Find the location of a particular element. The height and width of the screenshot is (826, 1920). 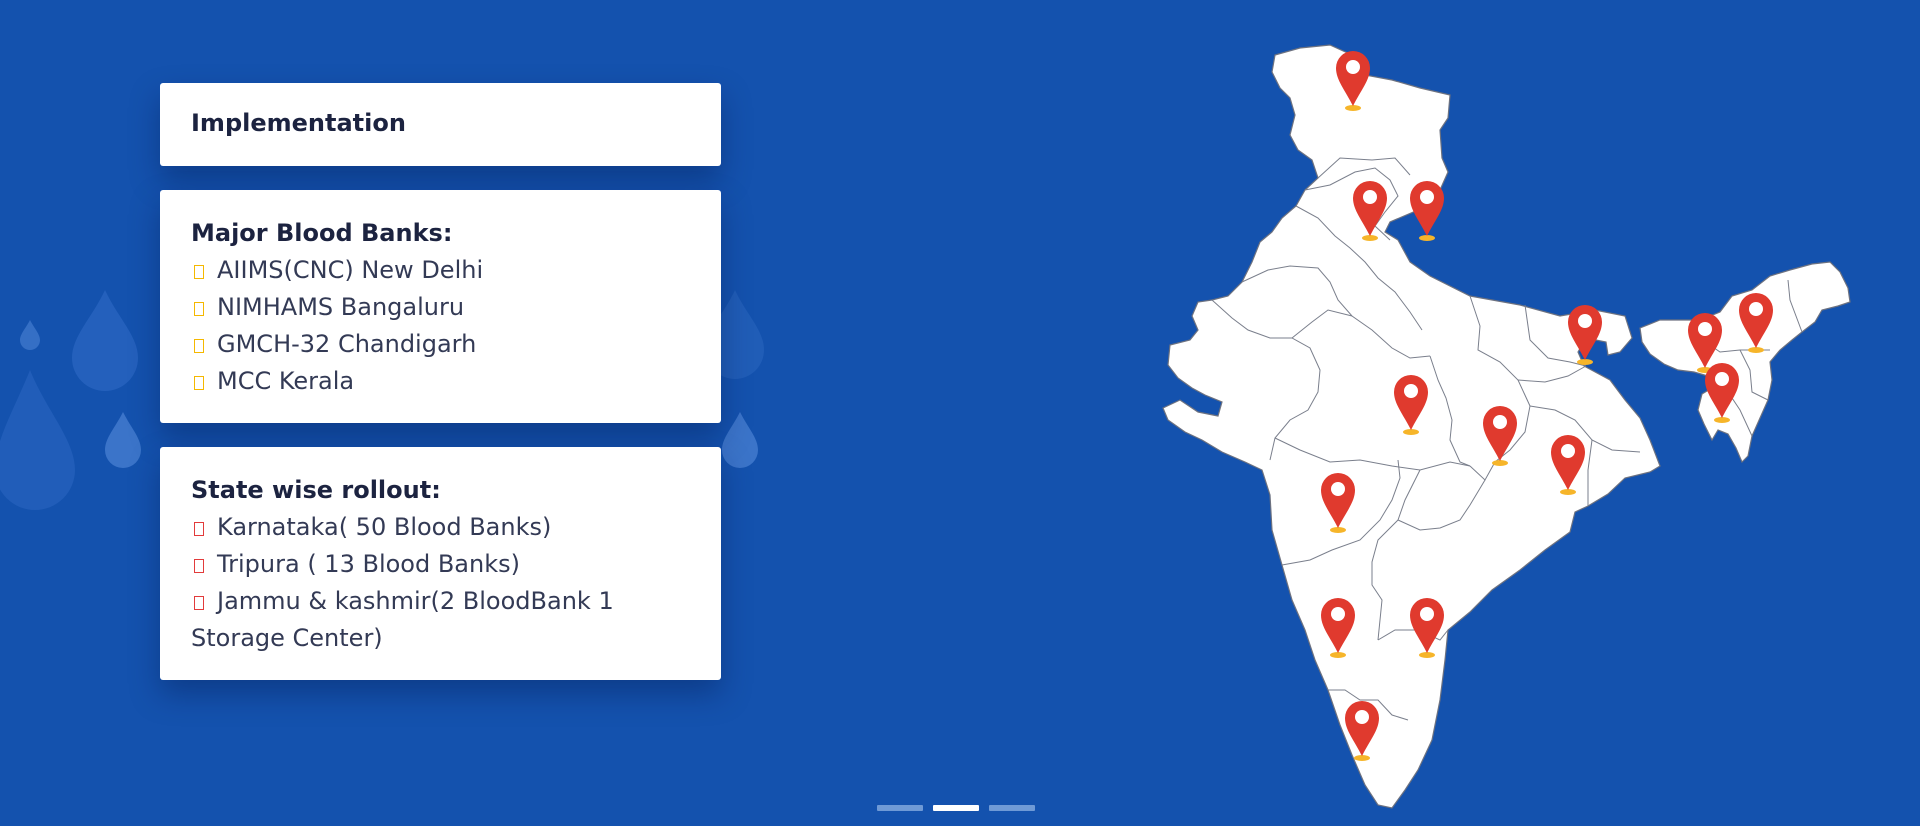

list-item: NIMHAMS Bangaluru is located at coordinates (440, 307).